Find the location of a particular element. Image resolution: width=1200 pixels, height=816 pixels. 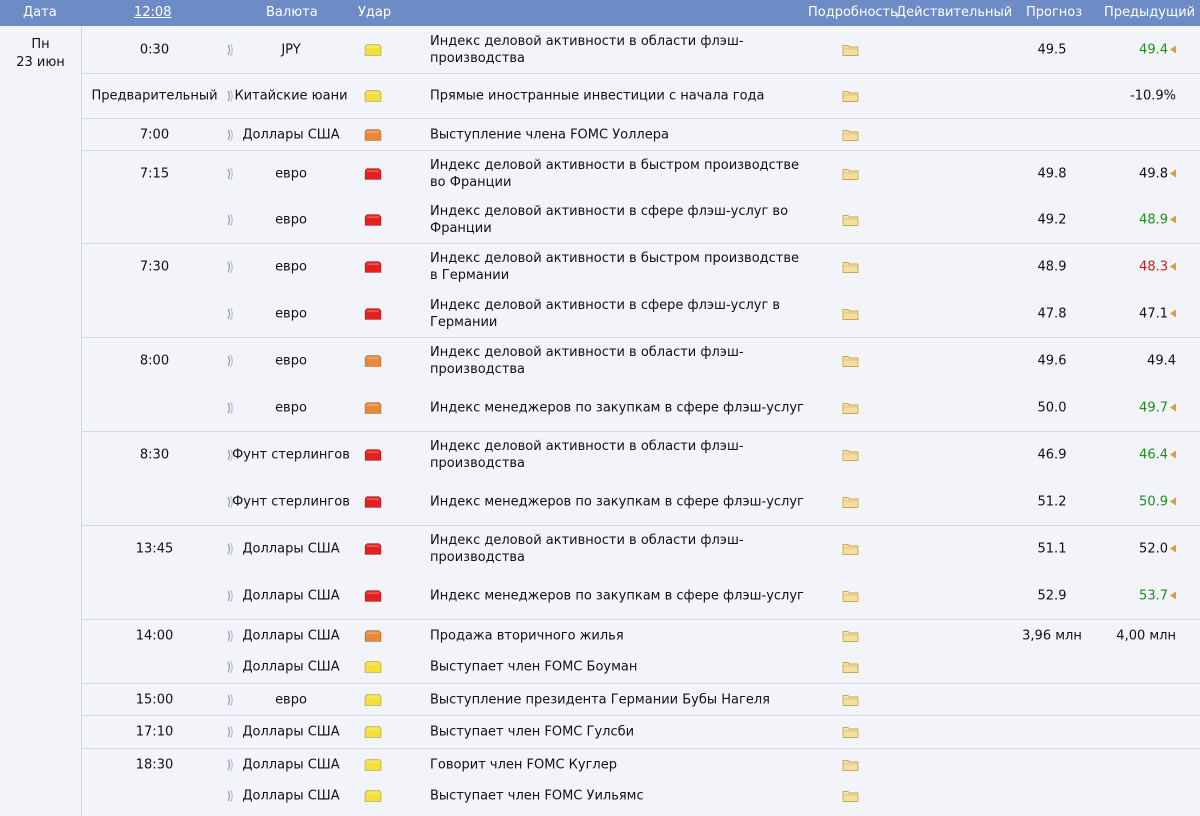

header-currency: Валюта is located at coordinates (292, 12).